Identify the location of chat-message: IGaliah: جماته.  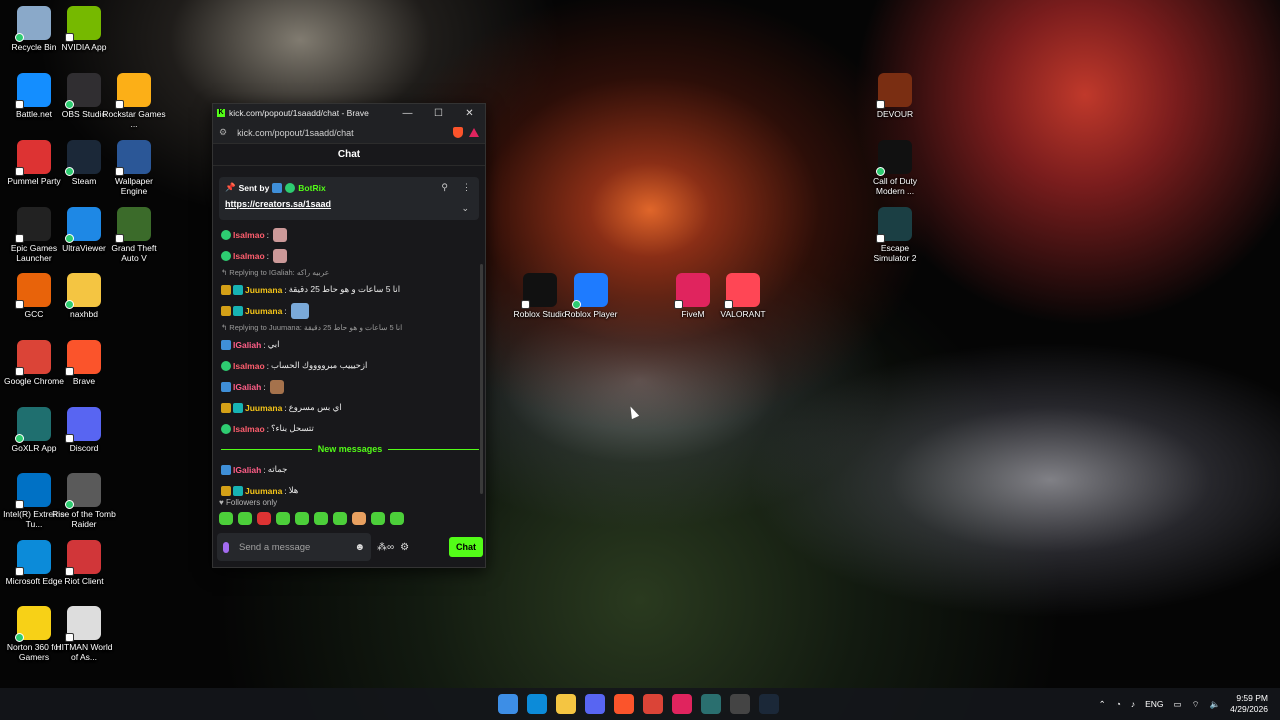
(350, 469).